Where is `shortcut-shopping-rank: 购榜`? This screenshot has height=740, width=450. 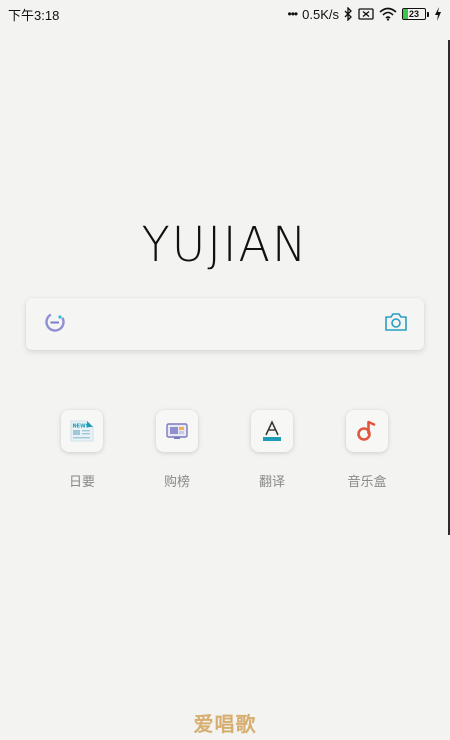 shortcut-shopping-rank: 购榜 is located at coordinates (177, 450).